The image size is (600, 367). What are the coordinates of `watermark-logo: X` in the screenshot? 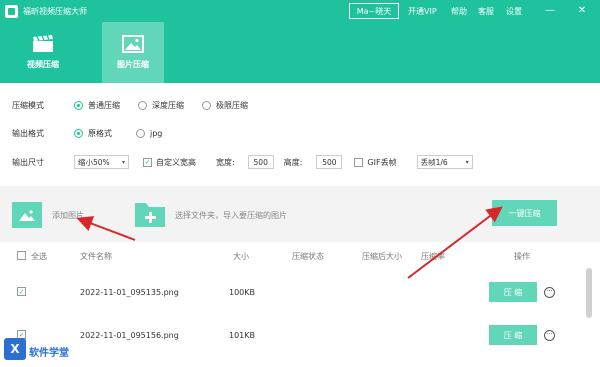 It's located at (15, 349).